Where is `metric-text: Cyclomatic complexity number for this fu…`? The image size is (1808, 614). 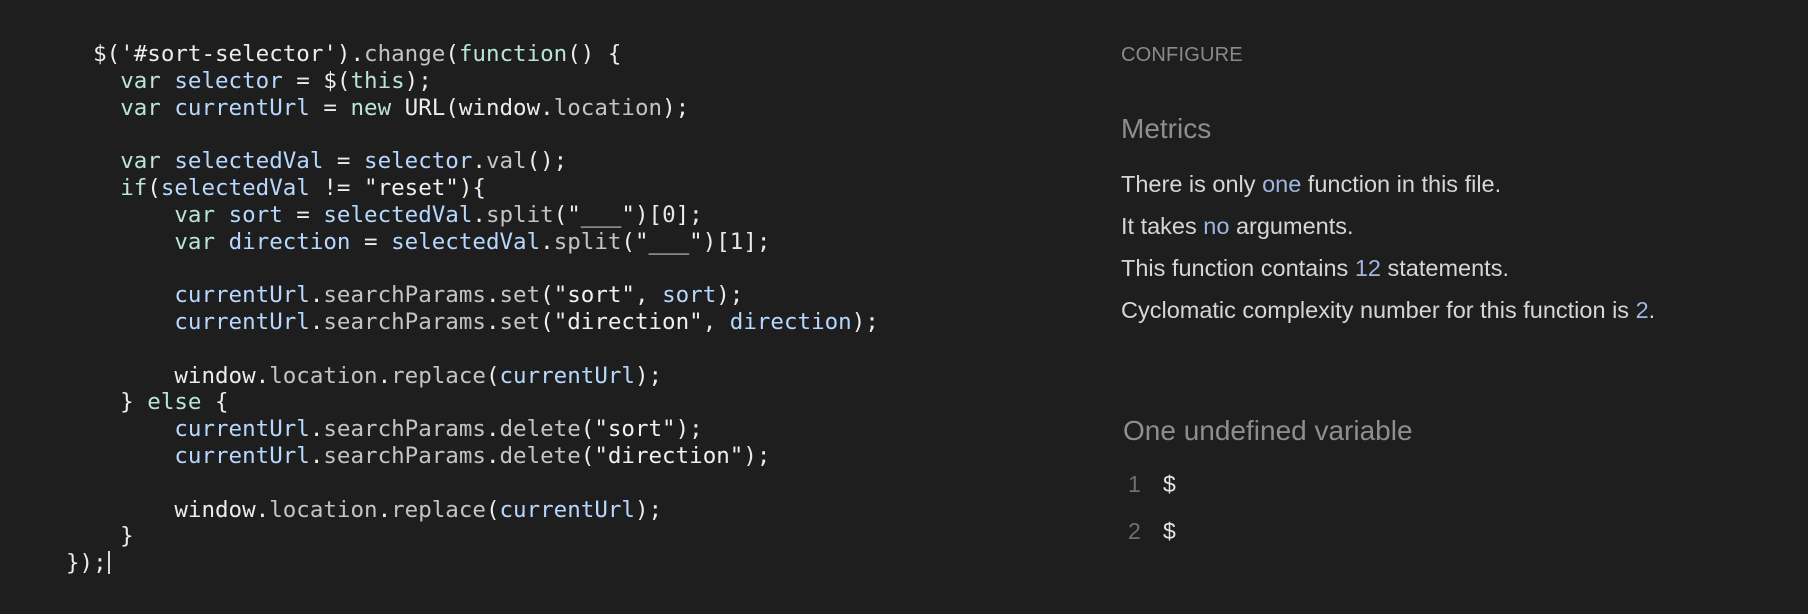
metric-text: Cyclomatic complexity number for this fu… is located at coordinates (1378, 310).